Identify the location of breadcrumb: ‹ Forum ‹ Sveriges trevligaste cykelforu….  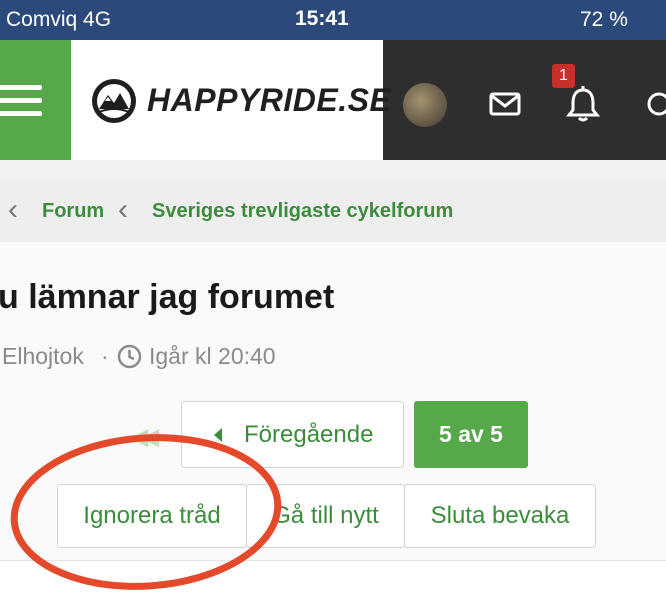
(333, 211).